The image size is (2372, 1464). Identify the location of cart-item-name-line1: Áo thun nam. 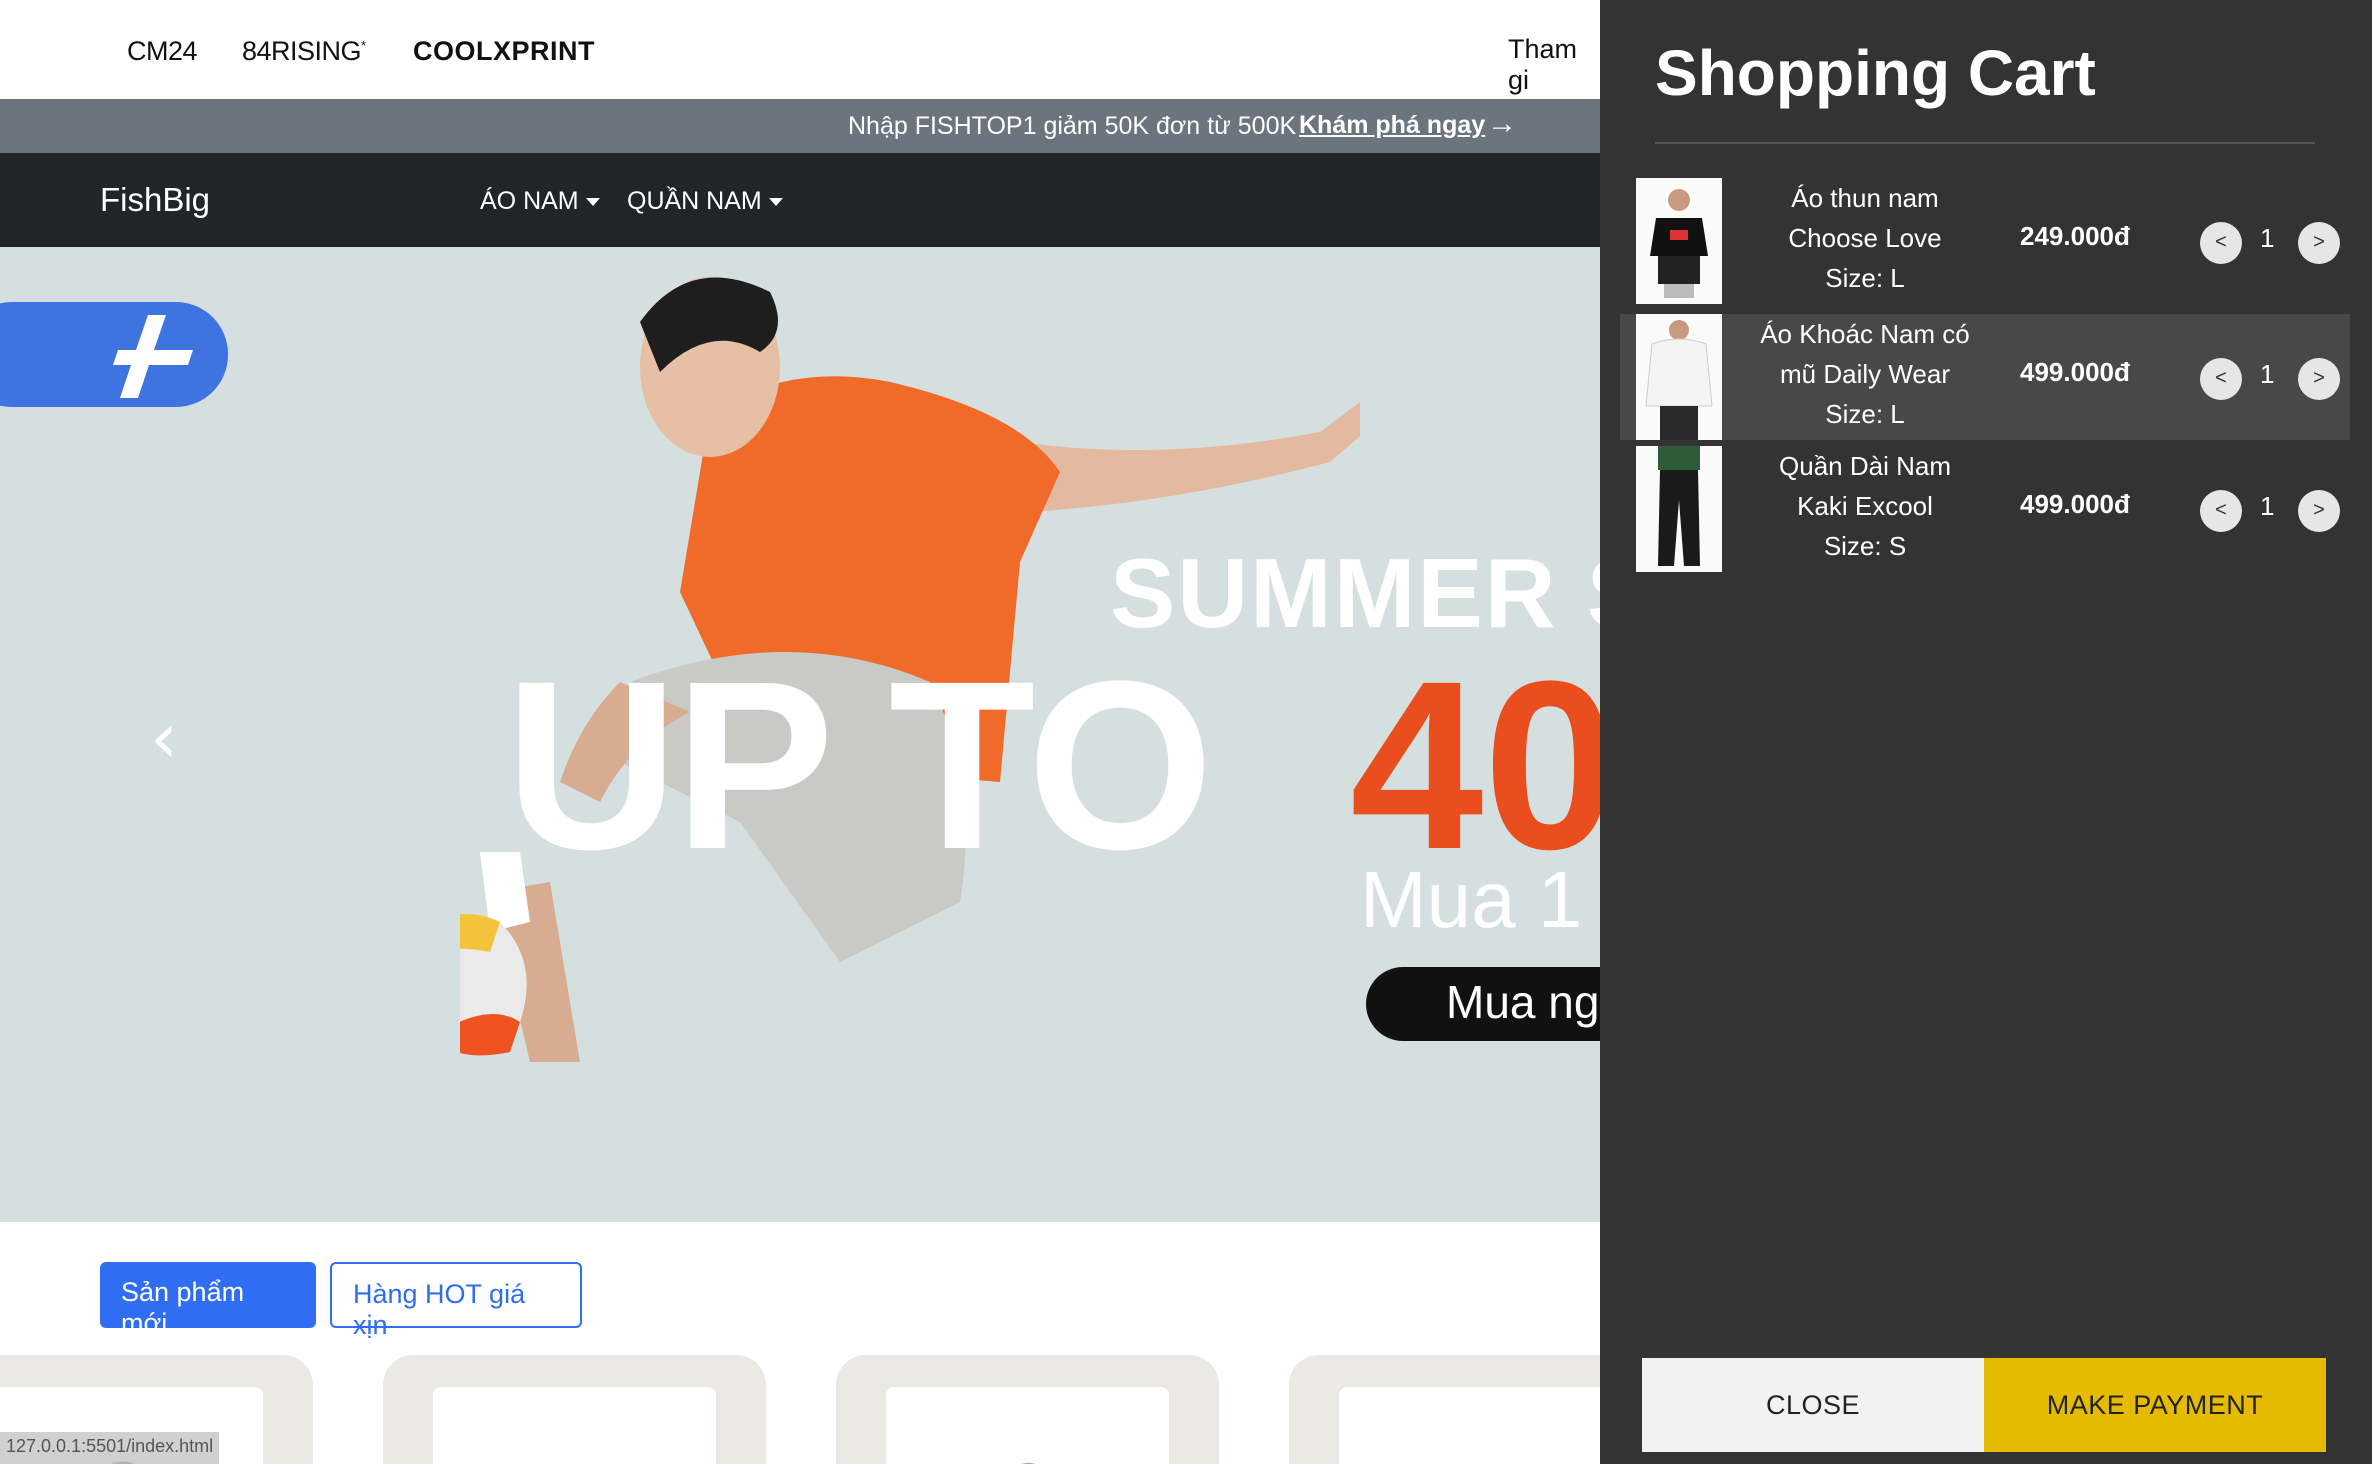
(1865, 198).